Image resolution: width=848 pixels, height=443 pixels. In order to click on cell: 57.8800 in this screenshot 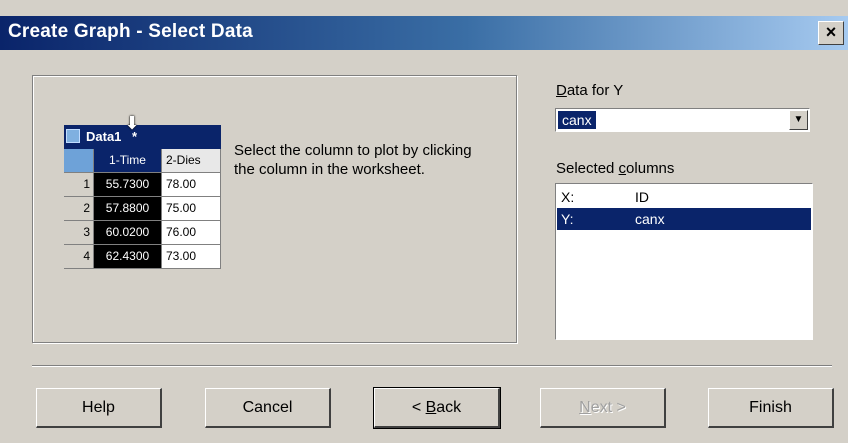, I will do `click(128, 209)`.